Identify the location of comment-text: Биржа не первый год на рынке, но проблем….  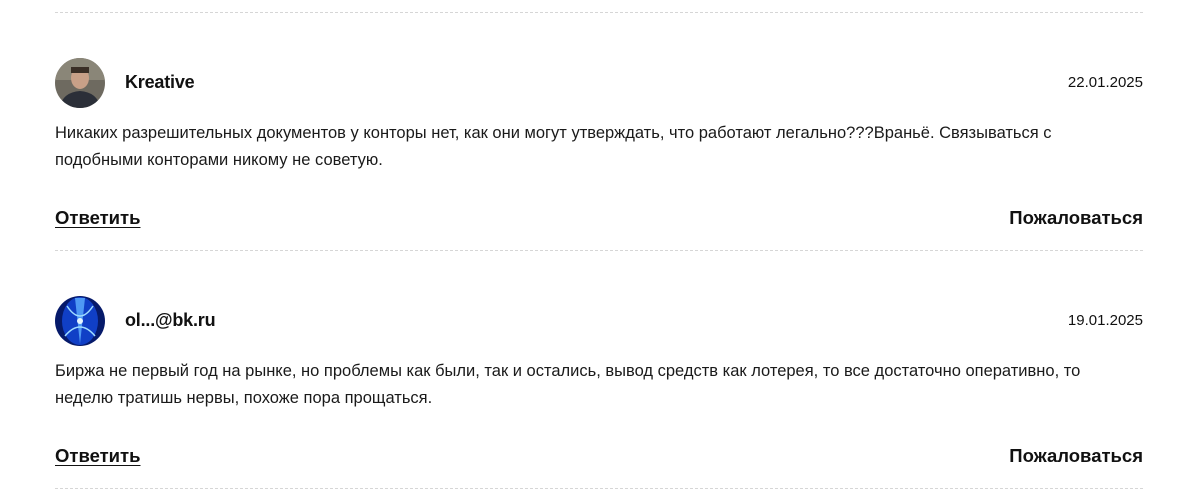
(568, 384).